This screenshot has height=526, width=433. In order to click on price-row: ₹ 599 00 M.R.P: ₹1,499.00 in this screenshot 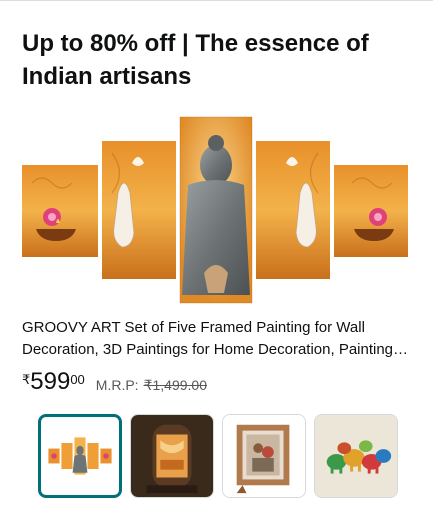, I will do `click(114, 384)`.